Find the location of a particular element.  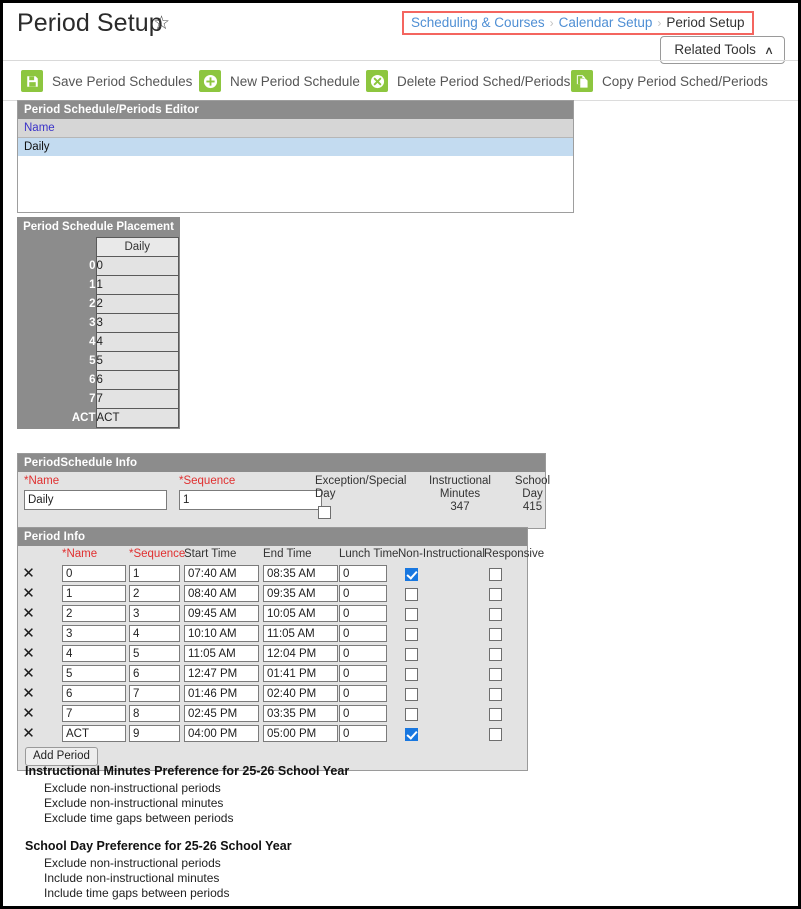

table-row: ✕ is located at coordinates (272, 734).